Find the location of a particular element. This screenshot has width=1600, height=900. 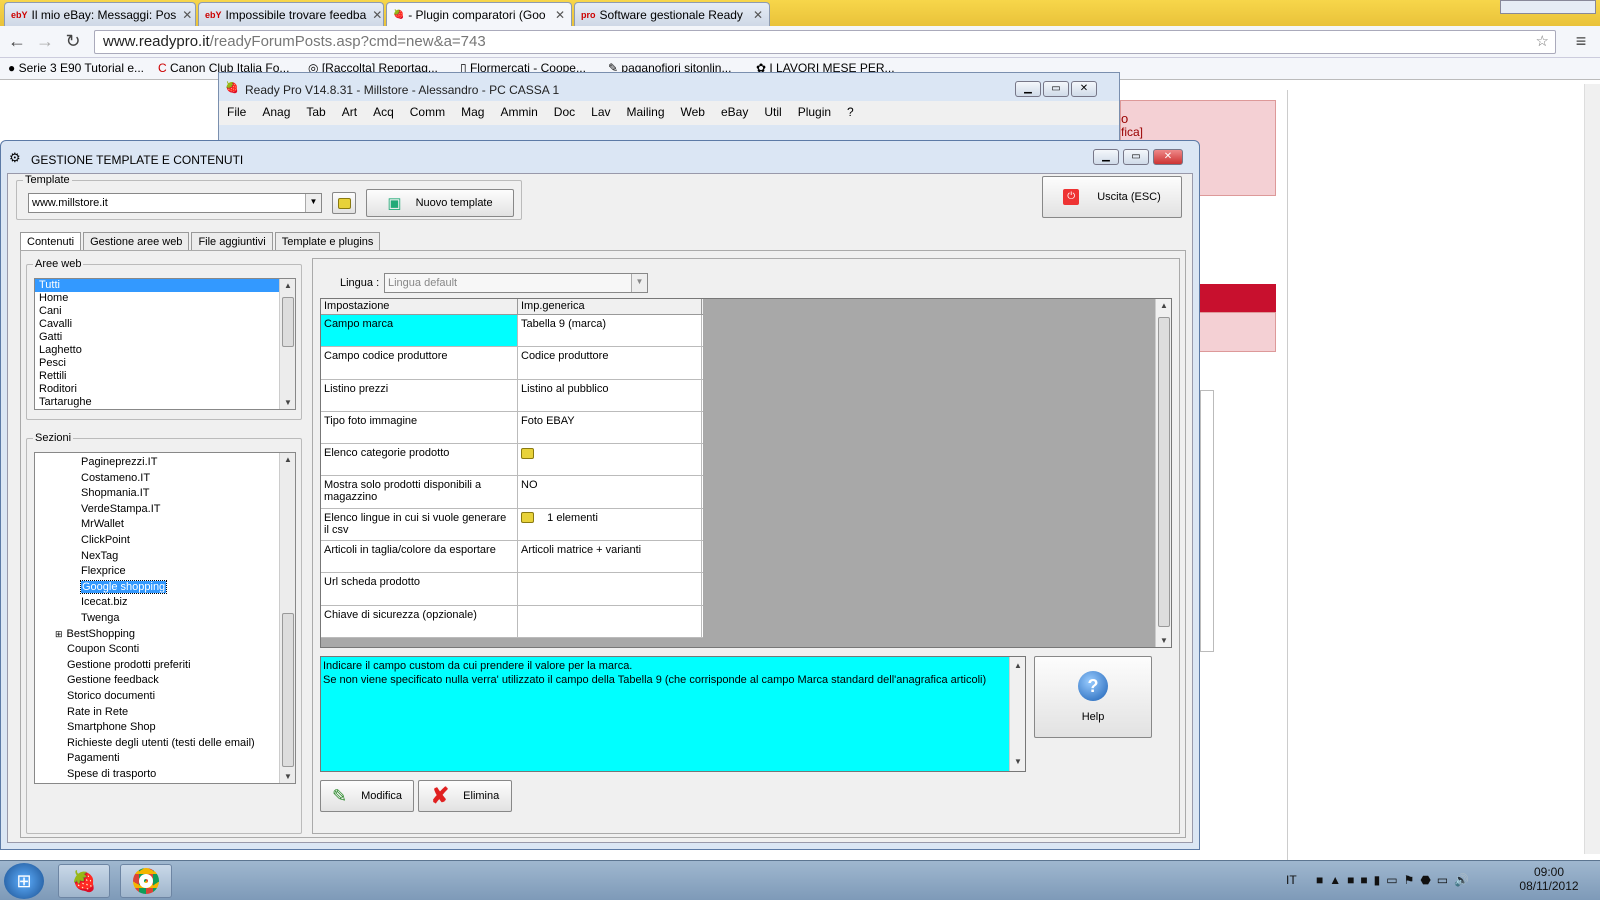

browser-tab-software-gestionale: pro Software gestionale Ready ✕ is located at coordinates (672, 14).